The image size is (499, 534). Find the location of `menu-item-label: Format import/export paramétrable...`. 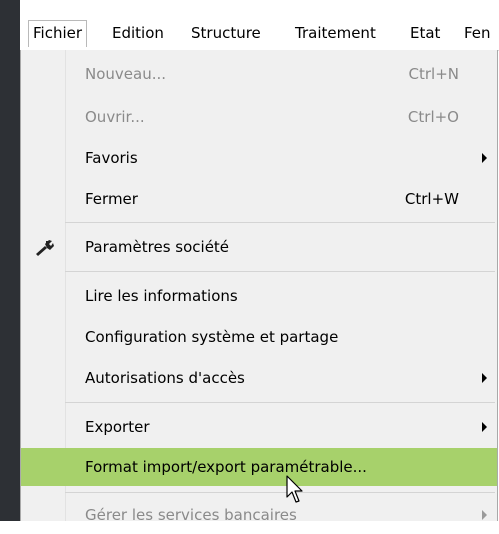

menu-item-label: Format import/export paramétrable... is located at coordinates (226, 467).